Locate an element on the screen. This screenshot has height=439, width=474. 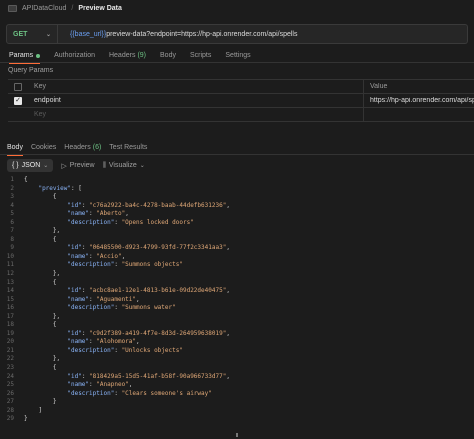
braces-icon: { } is located at coordinates (15, 165).